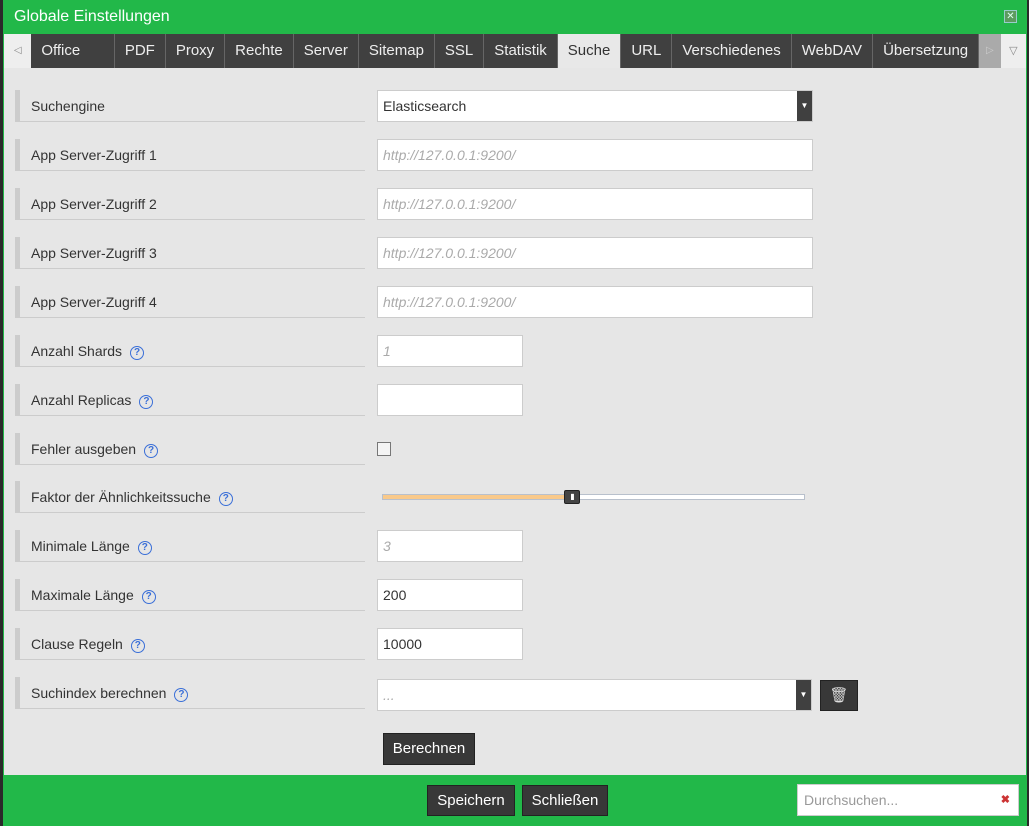 The image size is (1029, 826). What do you see at coordinates (92, 16) in the screenshot?
I see `dialog-title: Globale Einstellungen` at bounding box center [92, 16].